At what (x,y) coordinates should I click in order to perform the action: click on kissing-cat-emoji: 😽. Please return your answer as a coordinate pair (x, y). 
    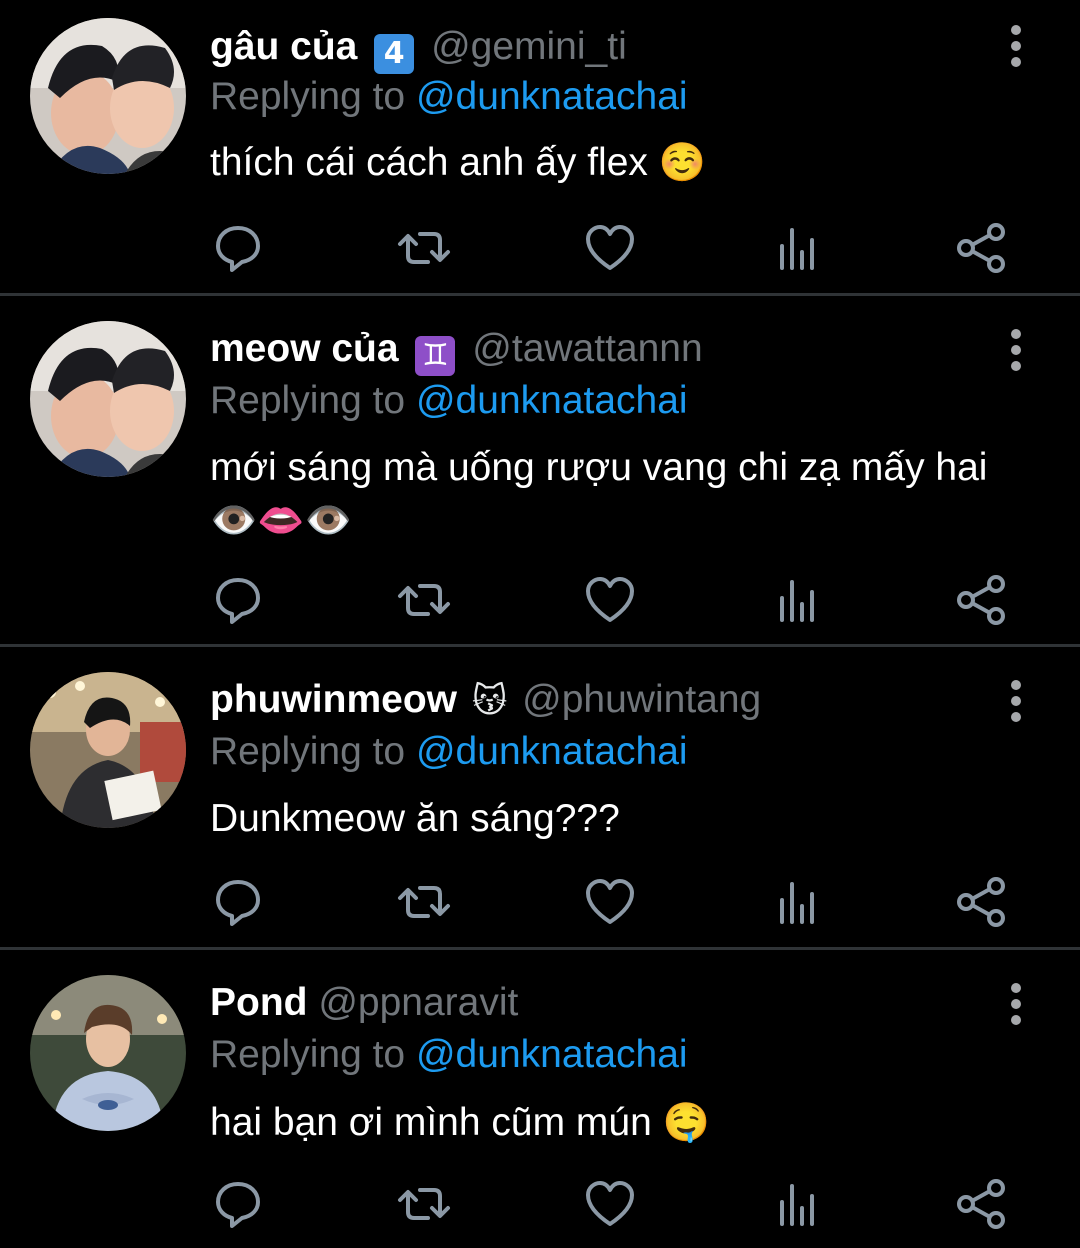
    Looking at the image, I should click on (489, 701).